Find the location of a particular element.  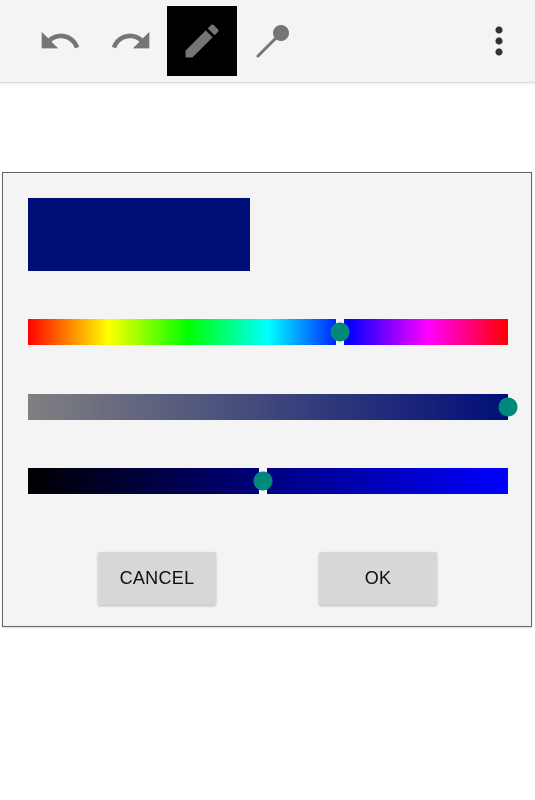

undo-icon is located at coordinates (60, 40).